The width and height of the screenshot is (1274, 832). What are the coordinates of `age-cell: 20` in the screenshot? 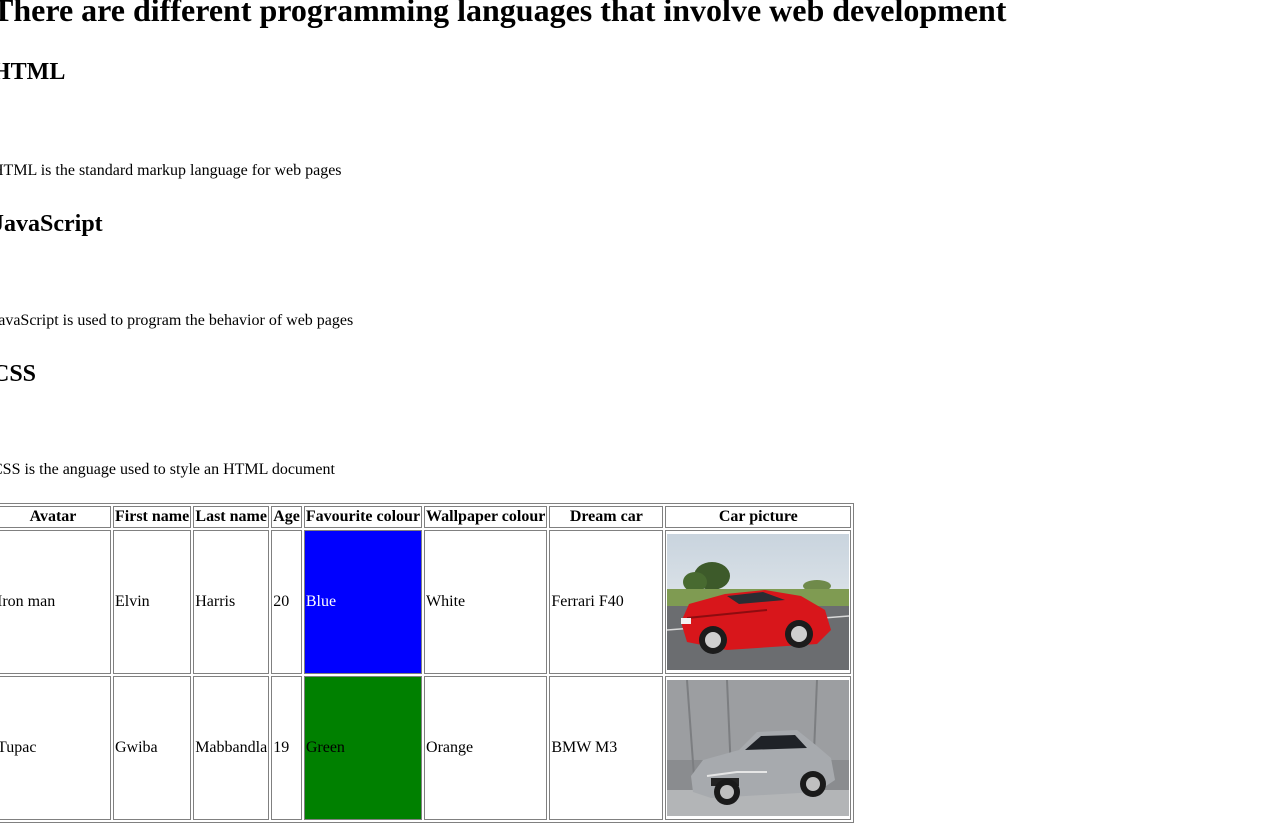 It's located at (286, 602).